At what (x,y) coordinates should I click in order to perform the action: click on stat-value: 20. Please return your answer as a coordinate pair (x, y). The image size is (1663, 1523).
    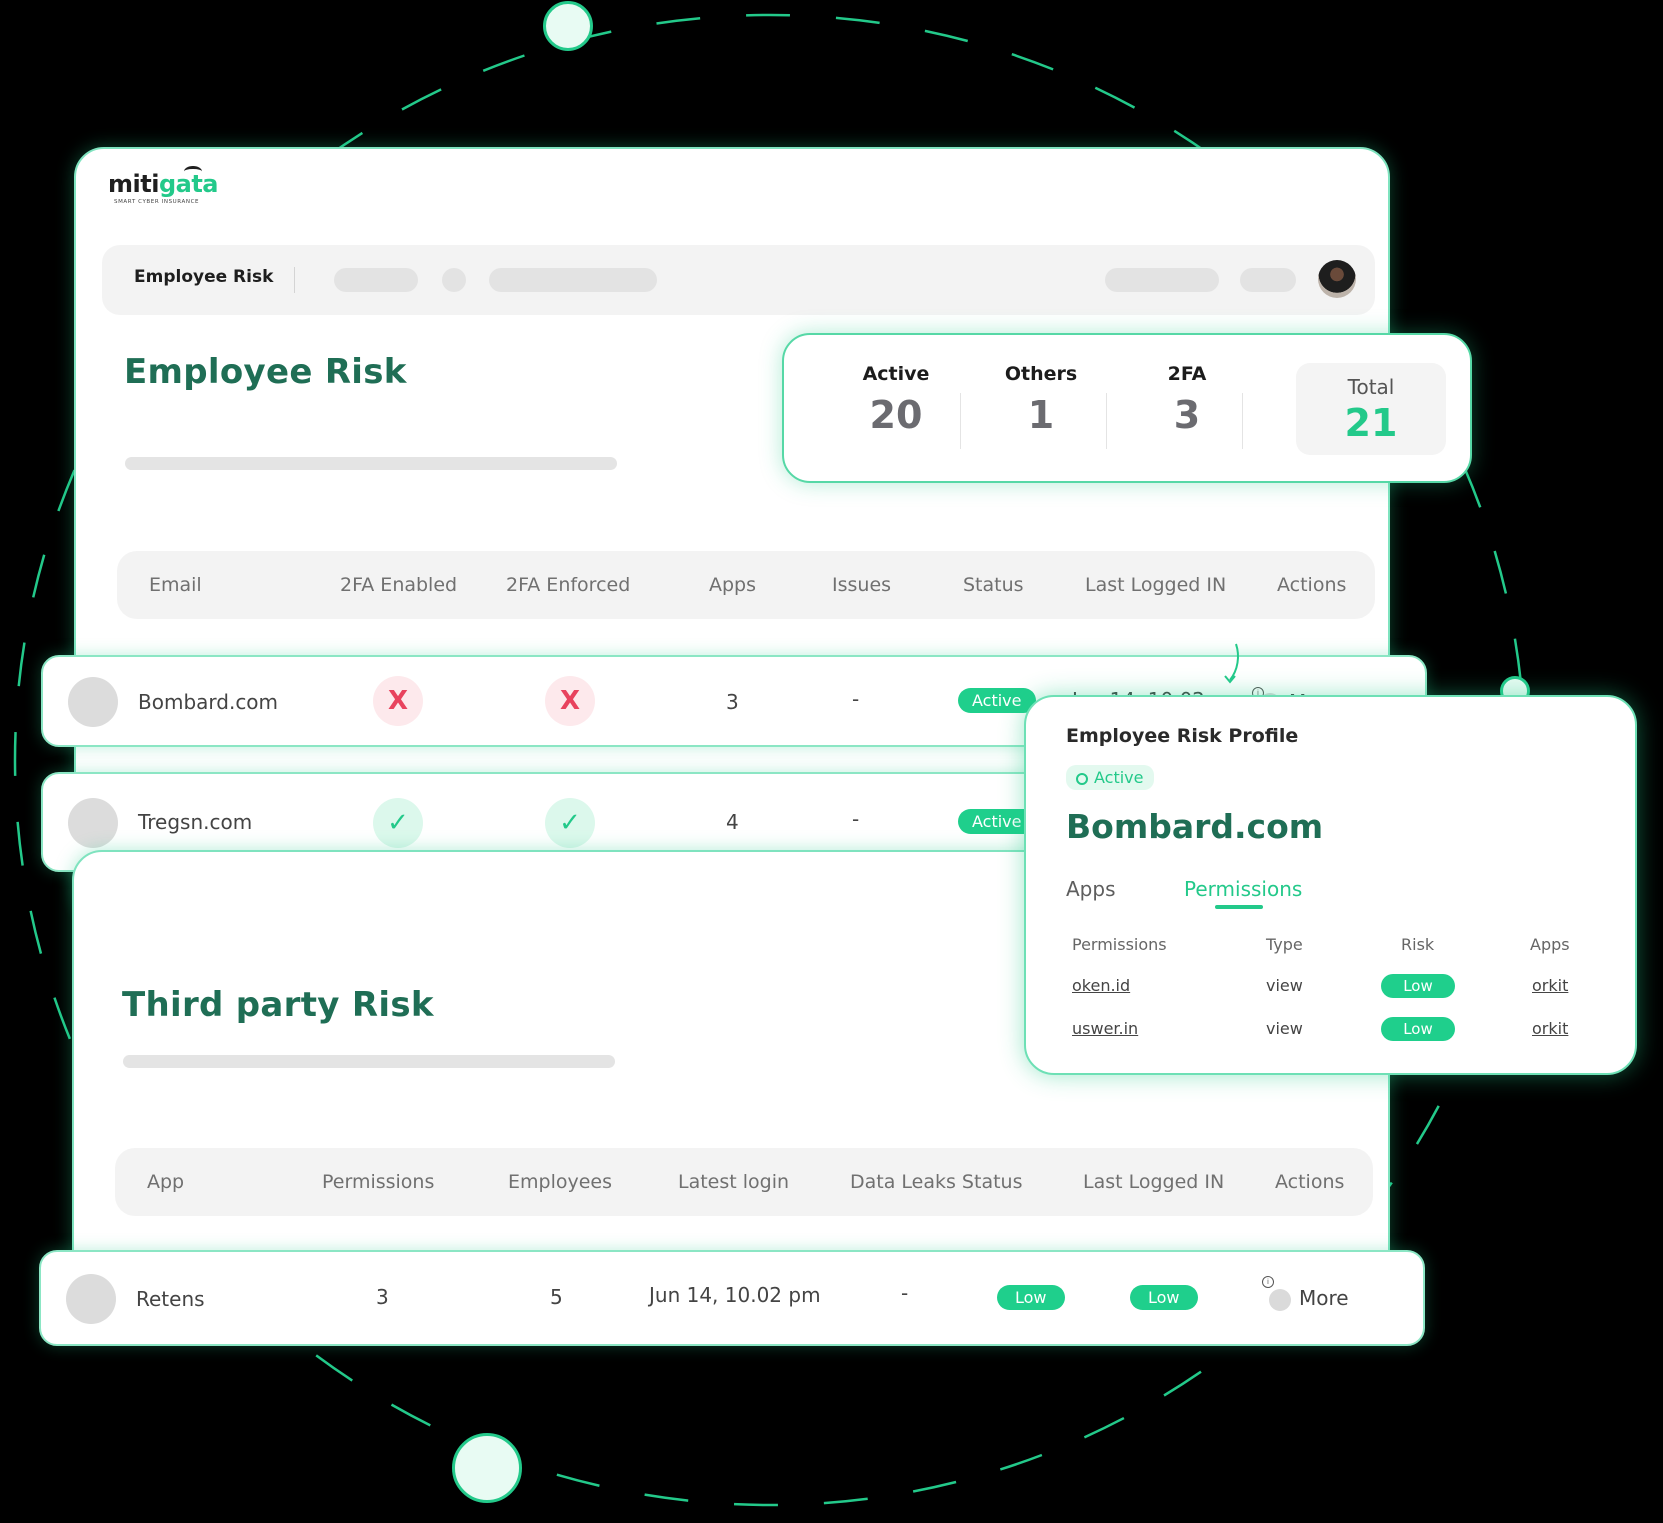
    Looking at the image, I should click on (896, 415).